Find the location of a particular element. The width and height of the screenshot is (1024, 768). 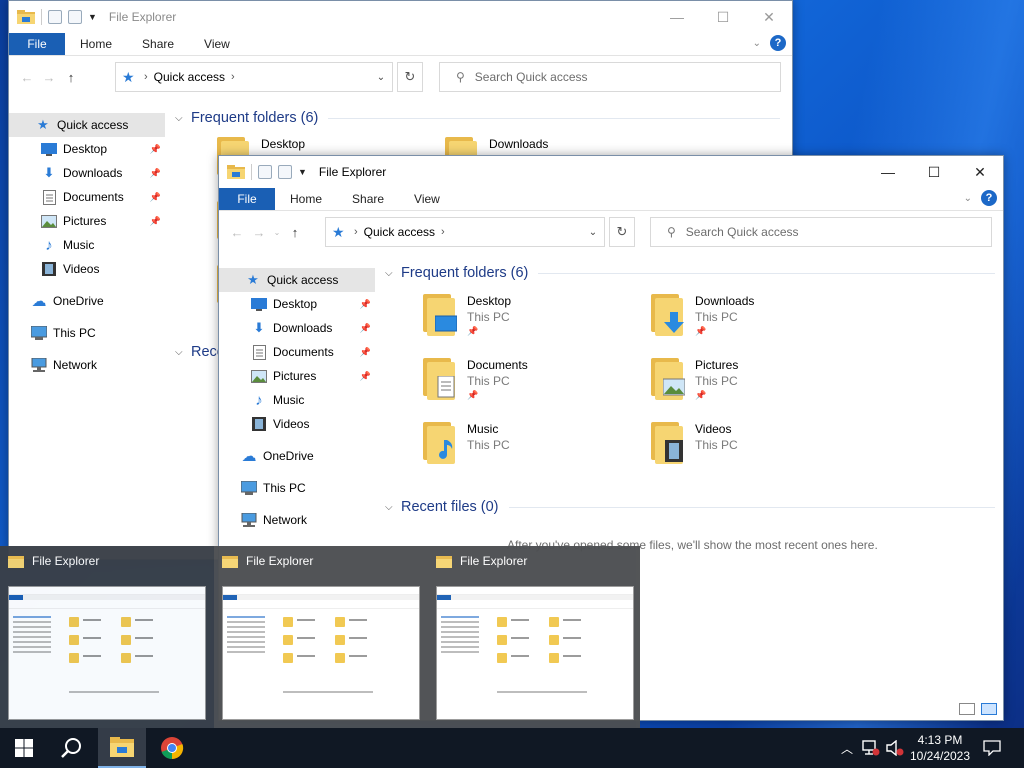

folder-tile-pictures: Pictures This PC 📌 is located at coordinates (759, 385).